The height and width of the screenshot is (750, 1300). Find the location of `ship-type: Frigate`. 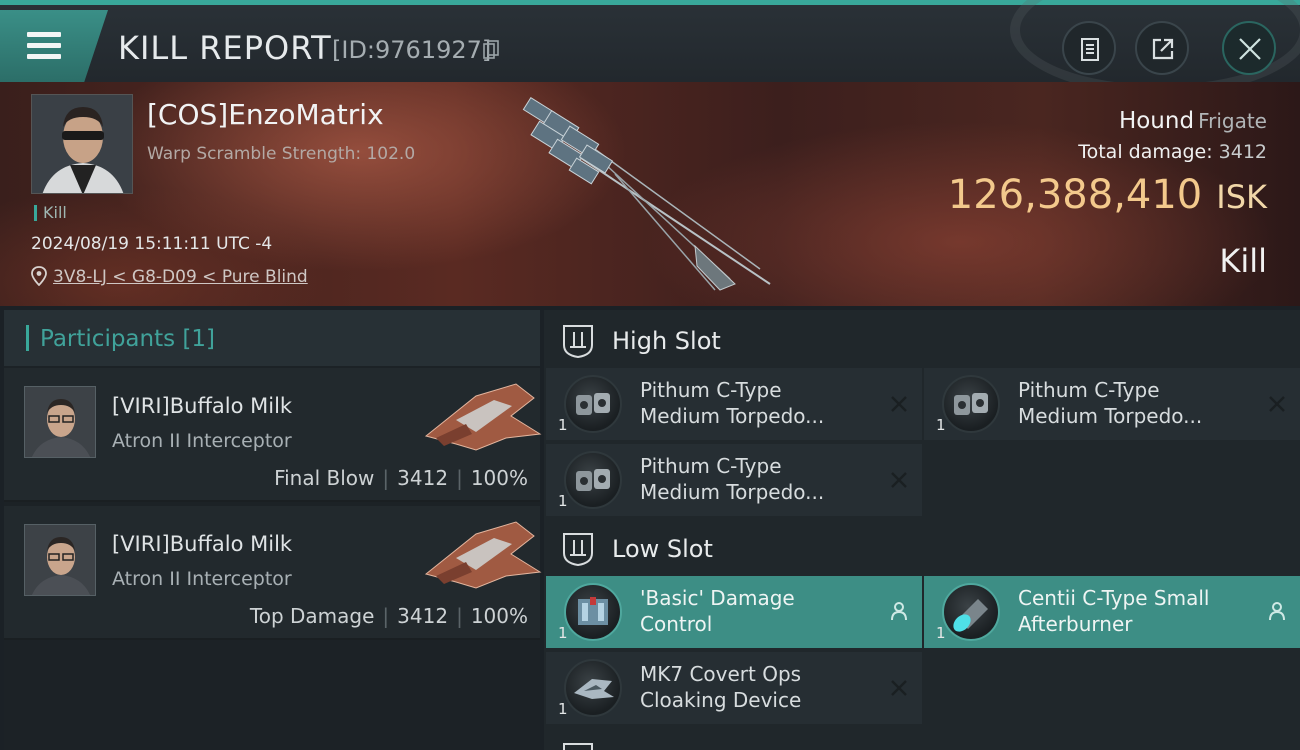

ship-type: Frigate is located at coordinates (1232, 121).